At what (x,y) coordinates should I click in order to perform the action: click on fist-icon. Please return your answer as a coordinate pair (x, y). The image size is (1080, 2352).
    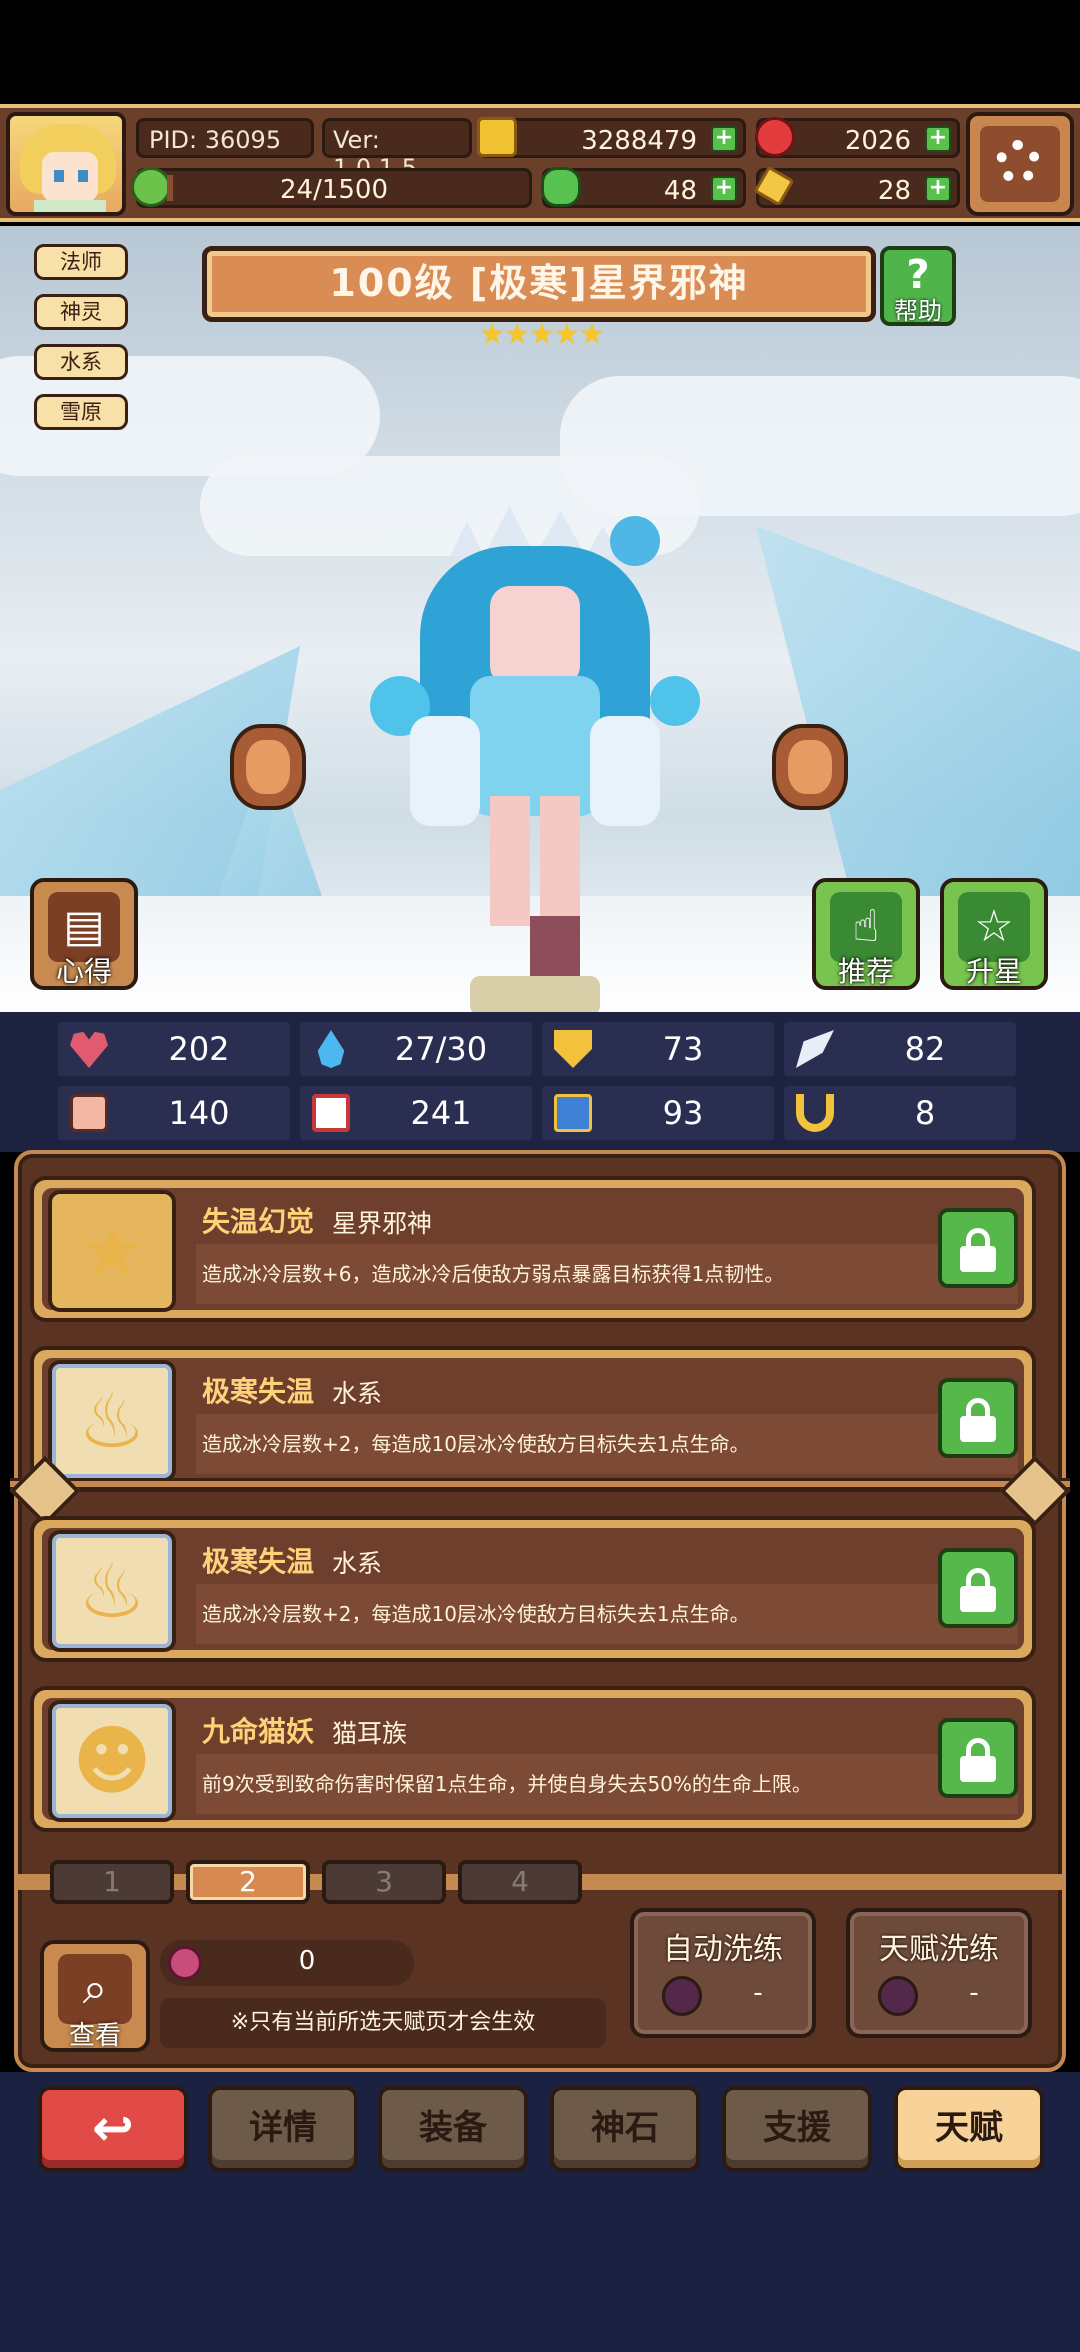
    Looking at the image, I should click on (89, 1113).